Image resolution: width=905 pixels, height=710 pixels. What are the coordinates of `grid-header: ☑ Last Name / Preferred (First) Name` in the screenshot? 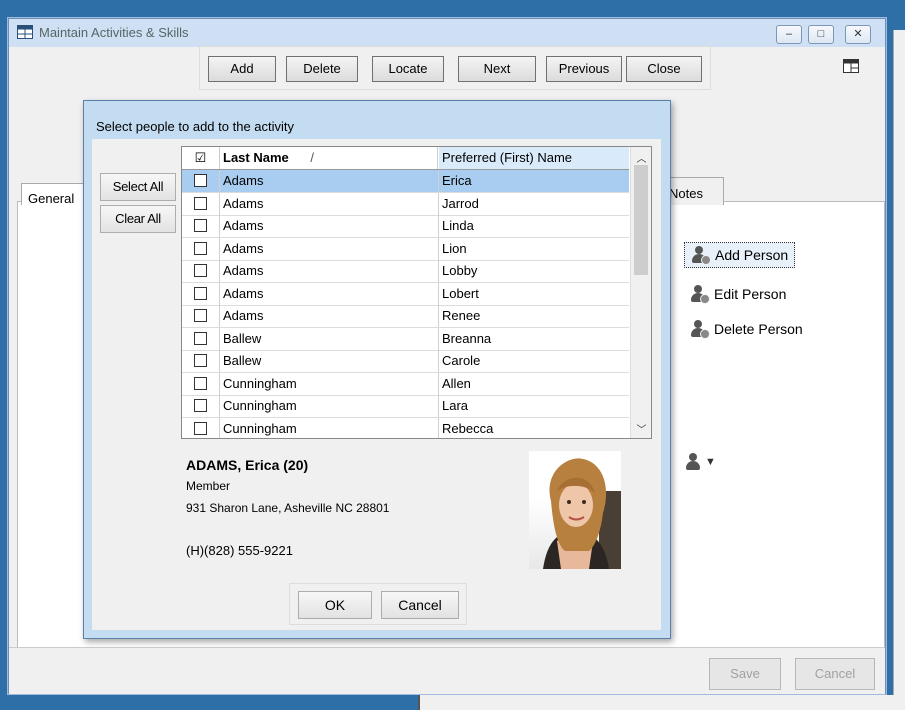 It's located at (405, 158).